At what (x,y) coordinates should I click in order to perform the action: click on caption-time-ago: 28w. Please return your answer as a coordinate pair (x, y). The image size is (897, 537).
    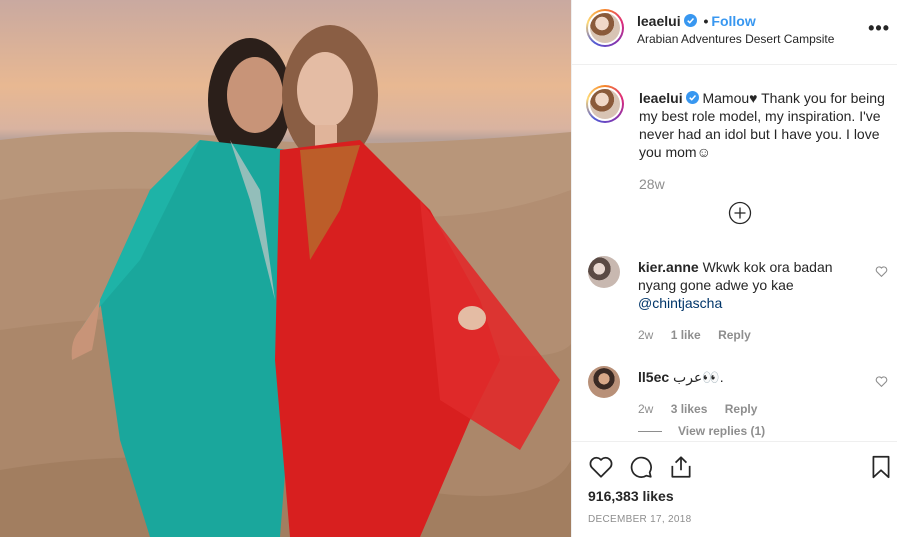
    Looking at the image, I should click on (652, 184).